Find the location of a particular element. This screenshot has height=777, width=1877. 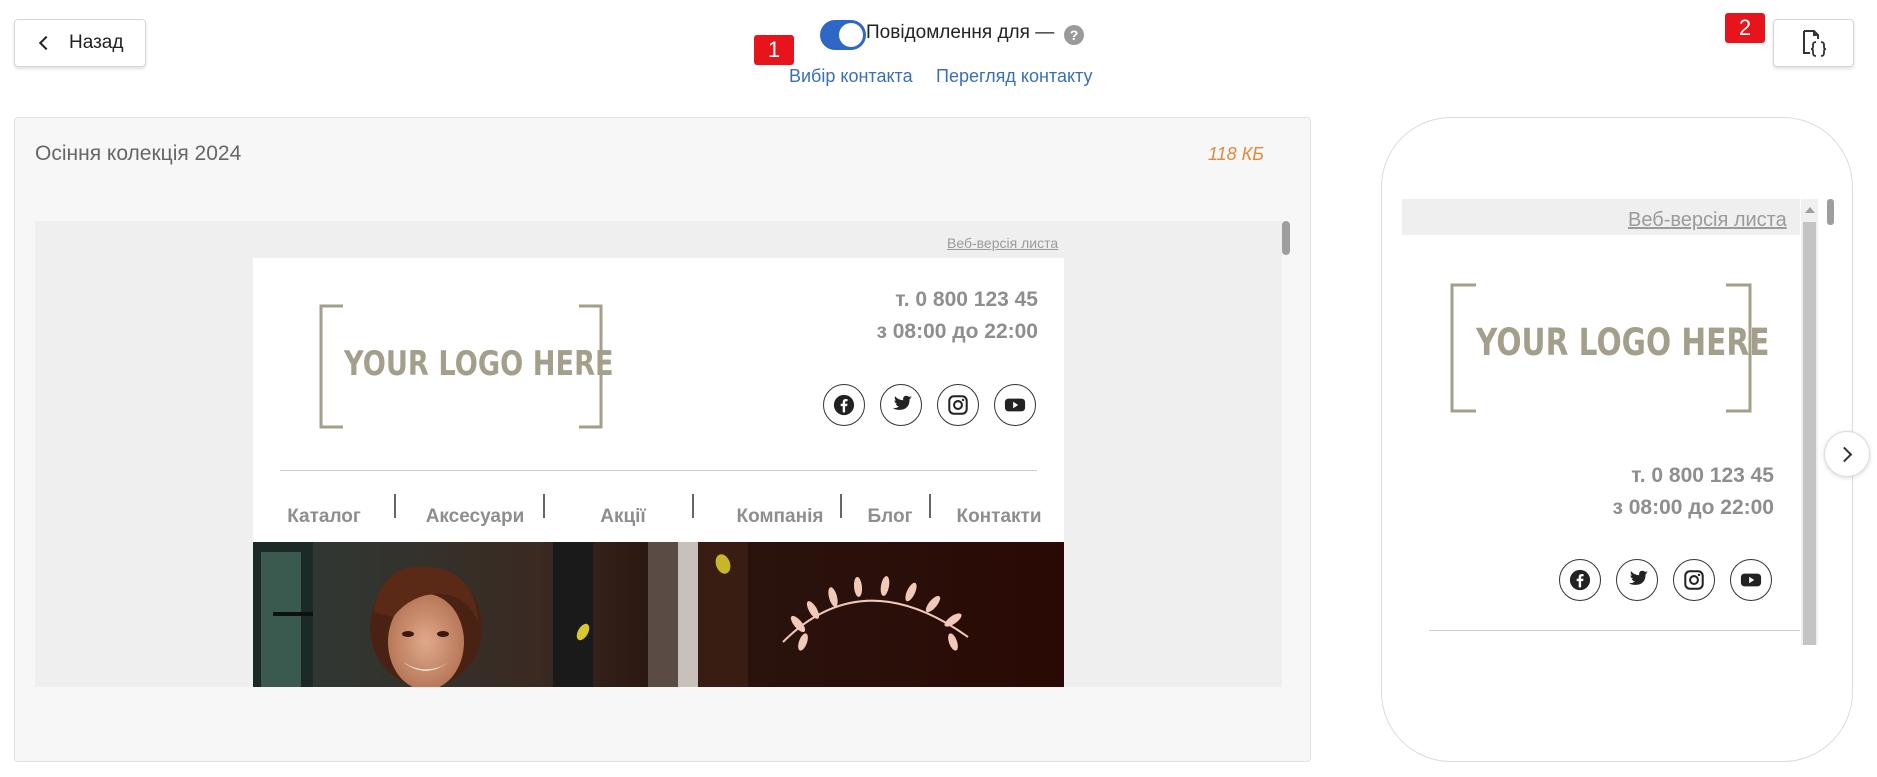

file-code-icon is located at coordinates (1814, 43).